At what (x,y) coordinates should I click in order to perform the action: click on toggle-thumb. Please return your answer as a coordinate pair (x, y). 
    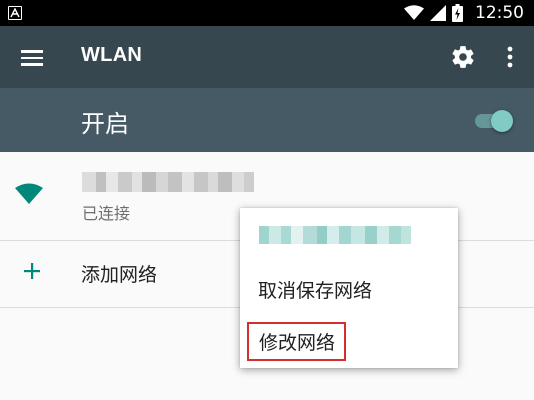
    Looking at the image, I should click on (502, 121).